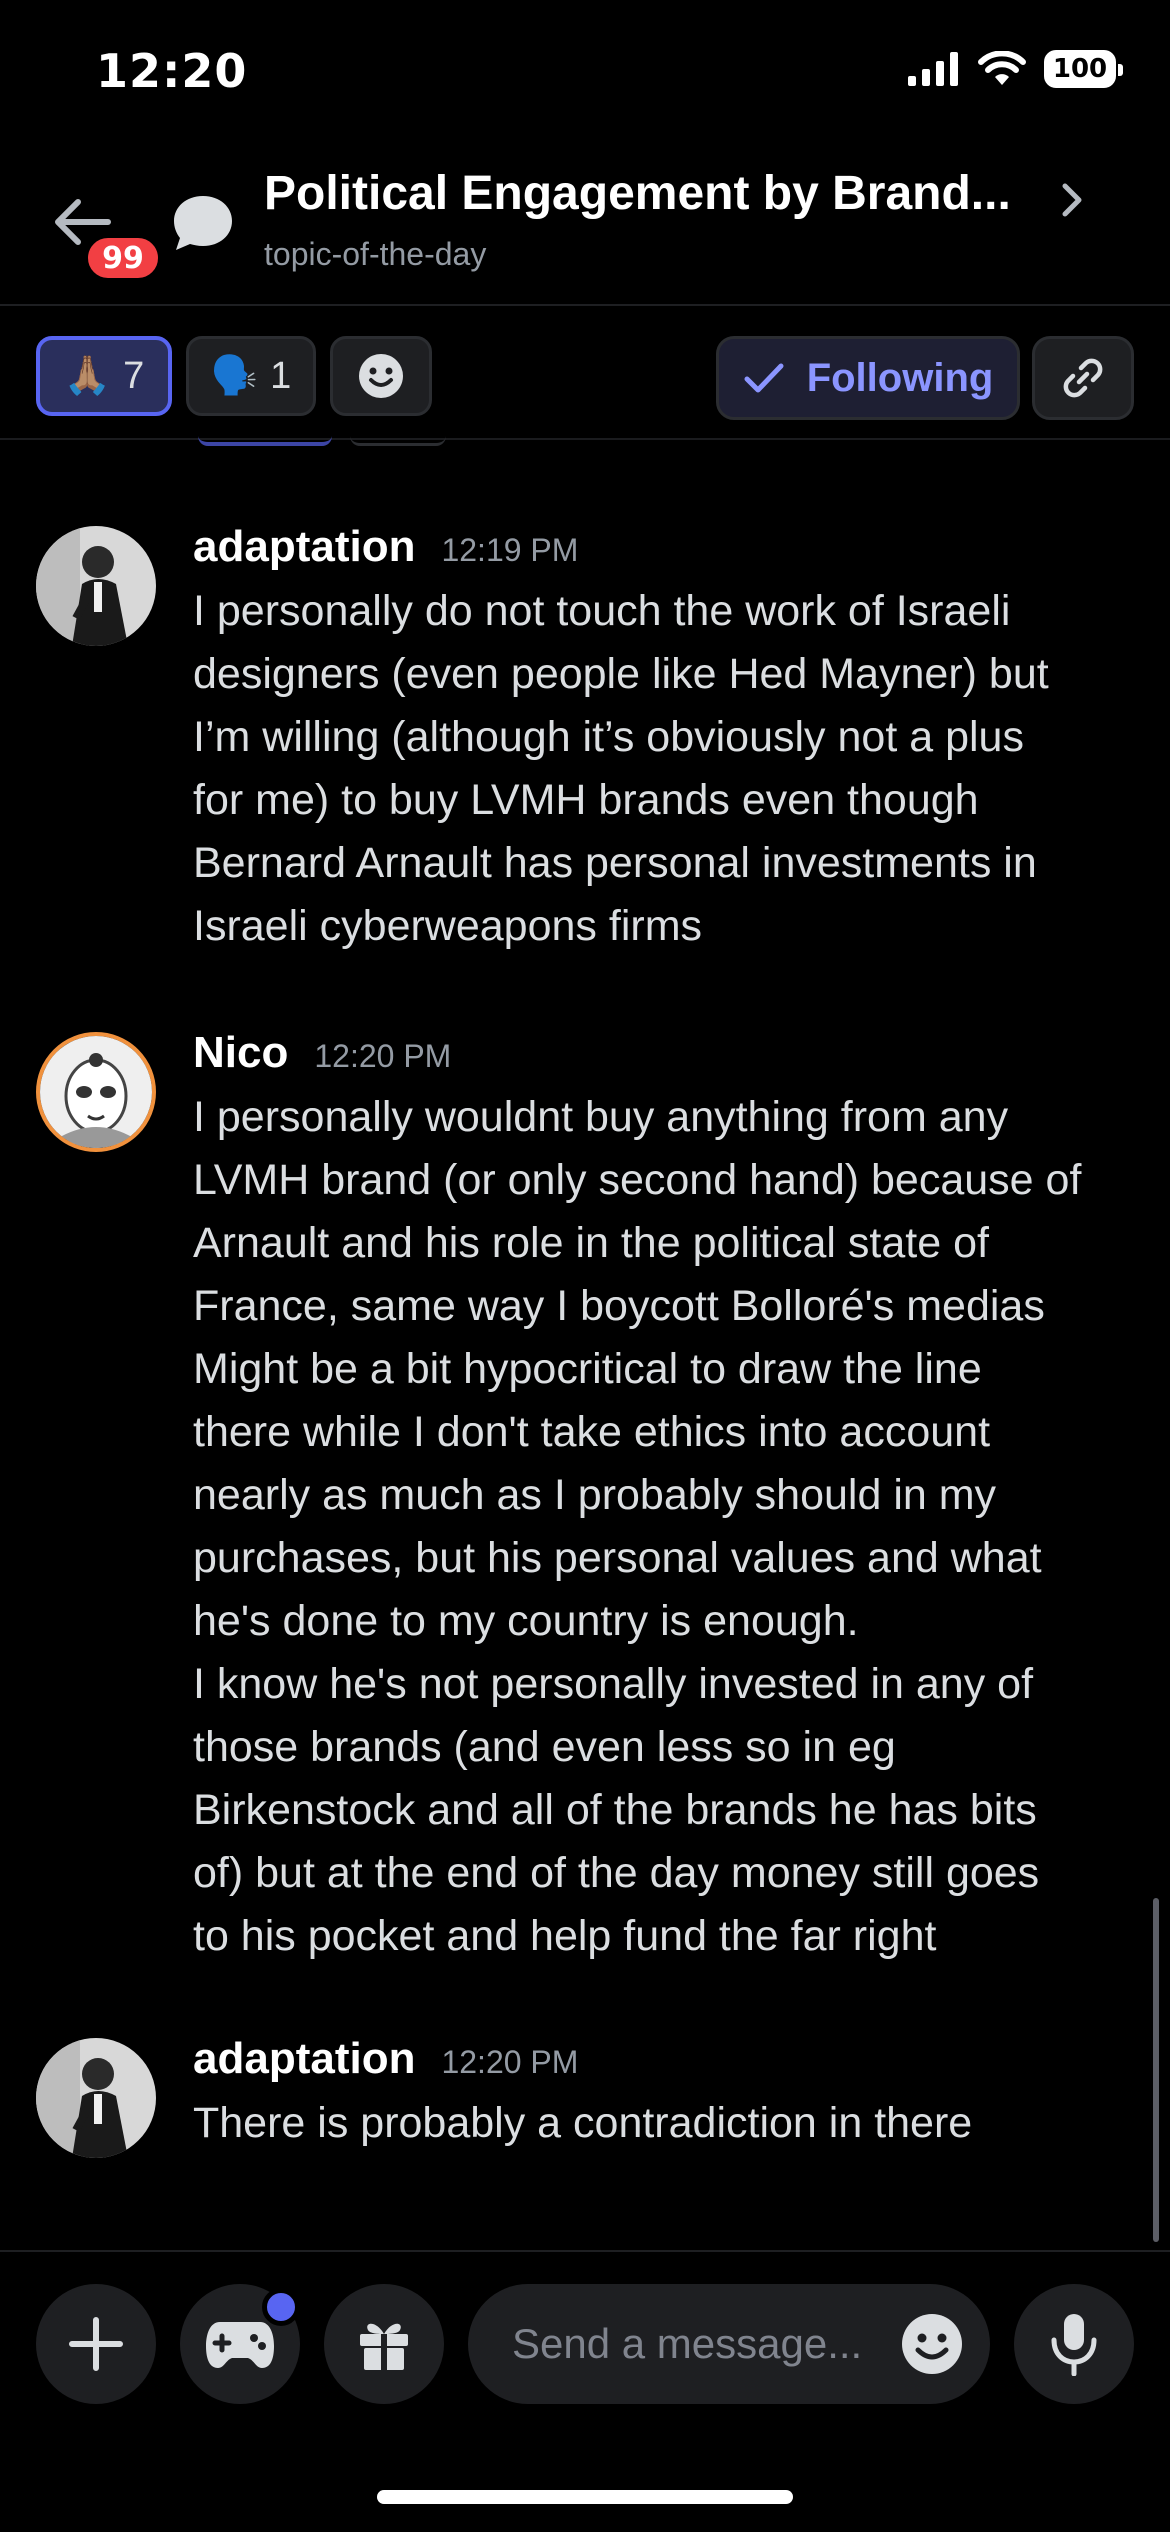  I want to click on chevron-right-icon, so click(1072, 200).